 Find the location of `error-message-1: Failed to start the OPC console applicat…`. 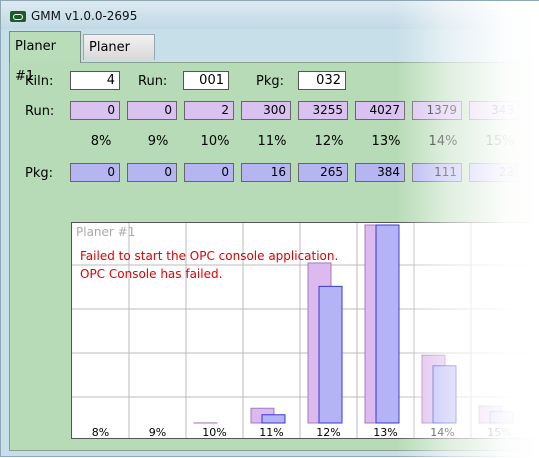

error-message-1: Failed to start the OPC console applicat… is located at coordinates (209, 256).